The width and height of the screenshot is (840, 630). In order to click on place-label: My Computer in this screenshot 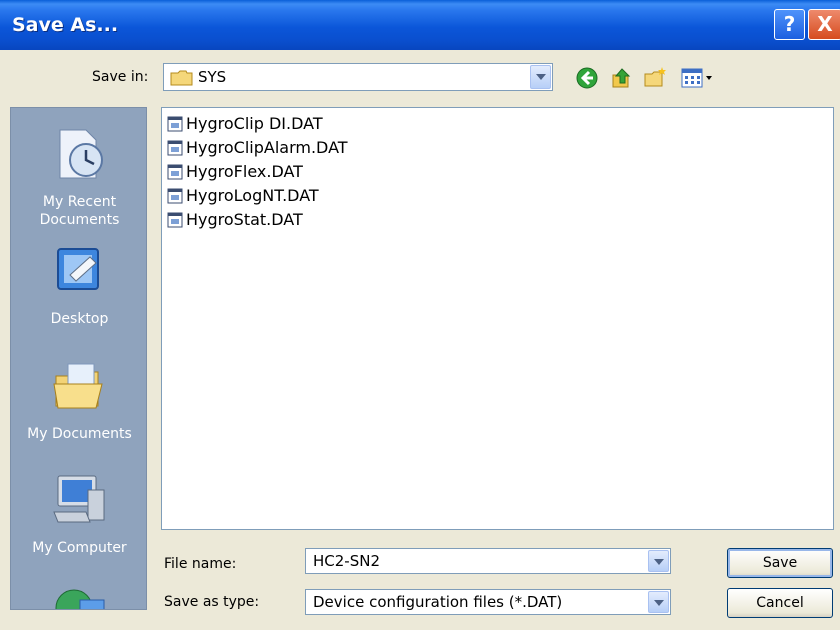, I will do `click(79, 548)`.